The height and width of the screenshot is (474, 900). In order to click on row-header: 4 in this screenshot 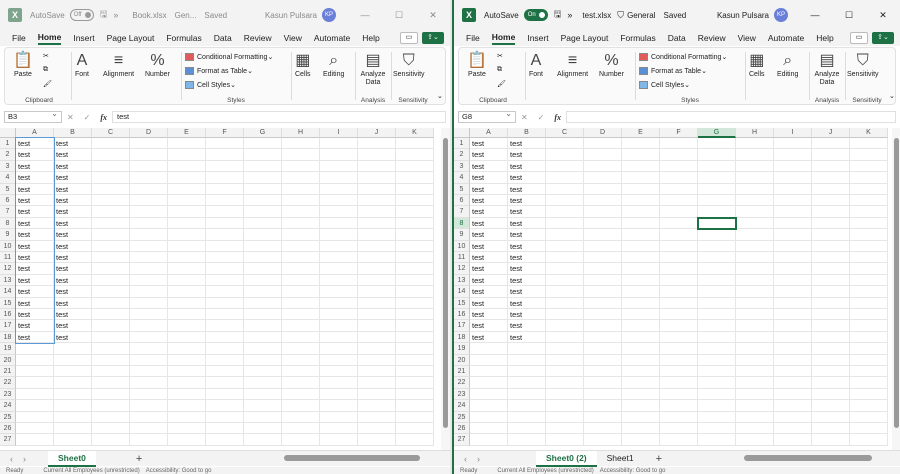, I will do `click(8, 178)`.